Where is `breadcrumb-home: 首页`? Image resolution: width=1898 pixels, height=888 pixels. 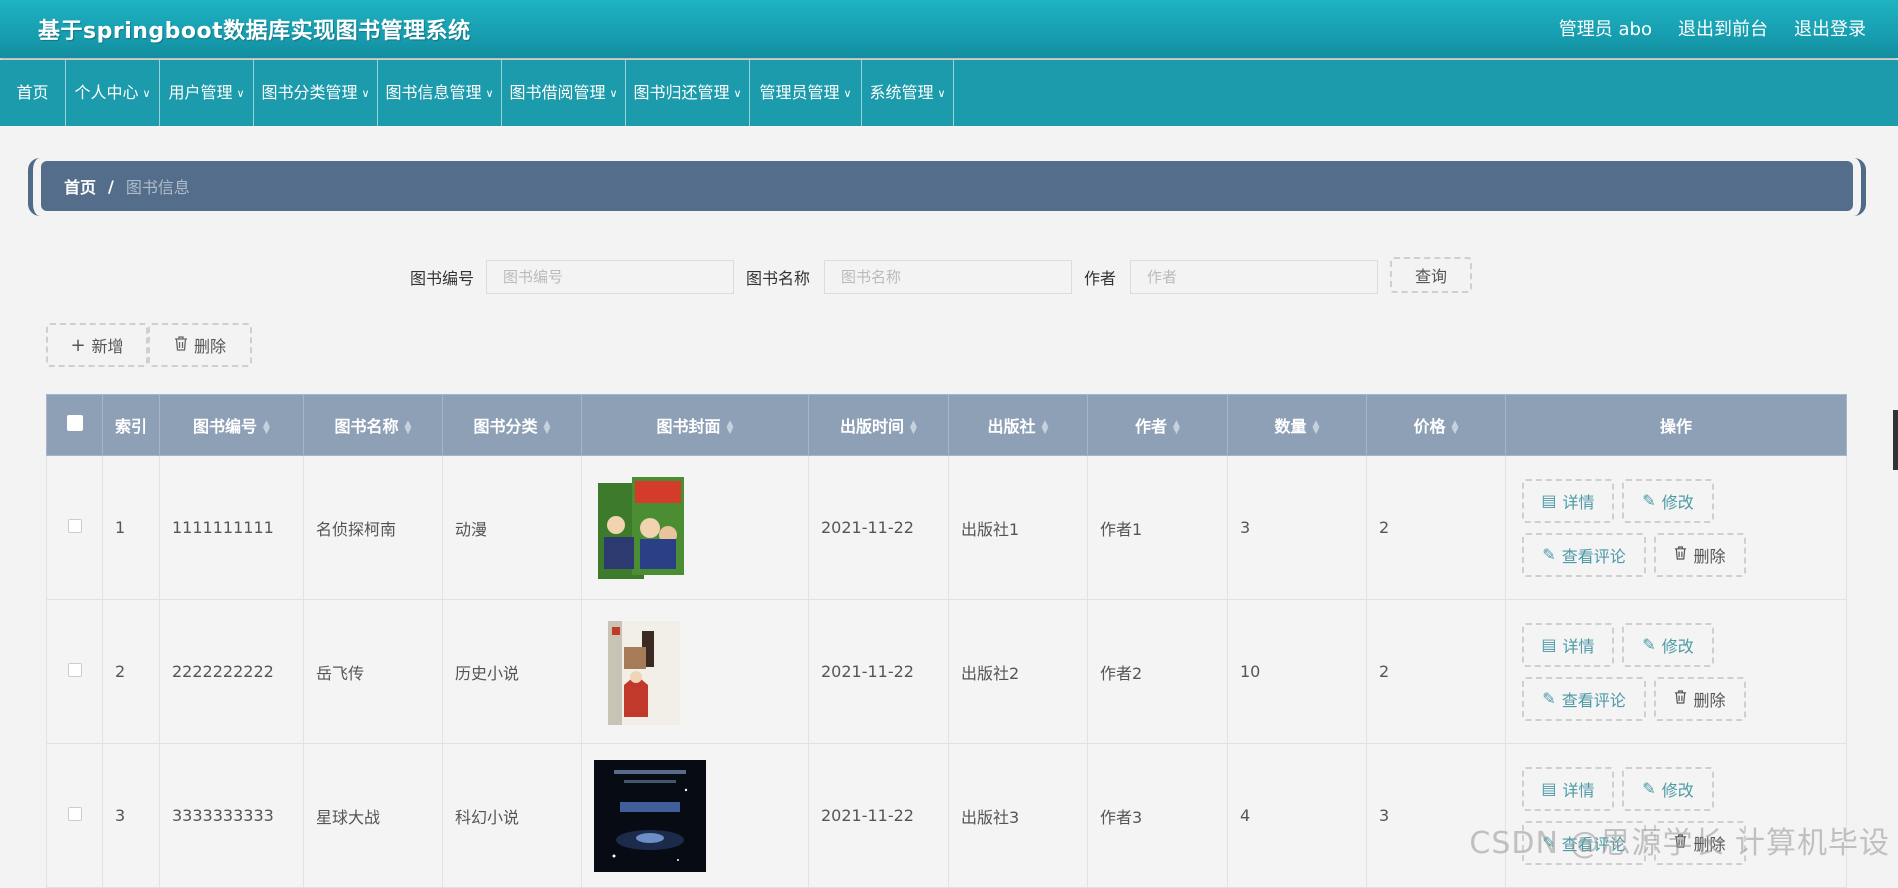
breadcrumb-home: 首页 is located at coordinates (80, 186).